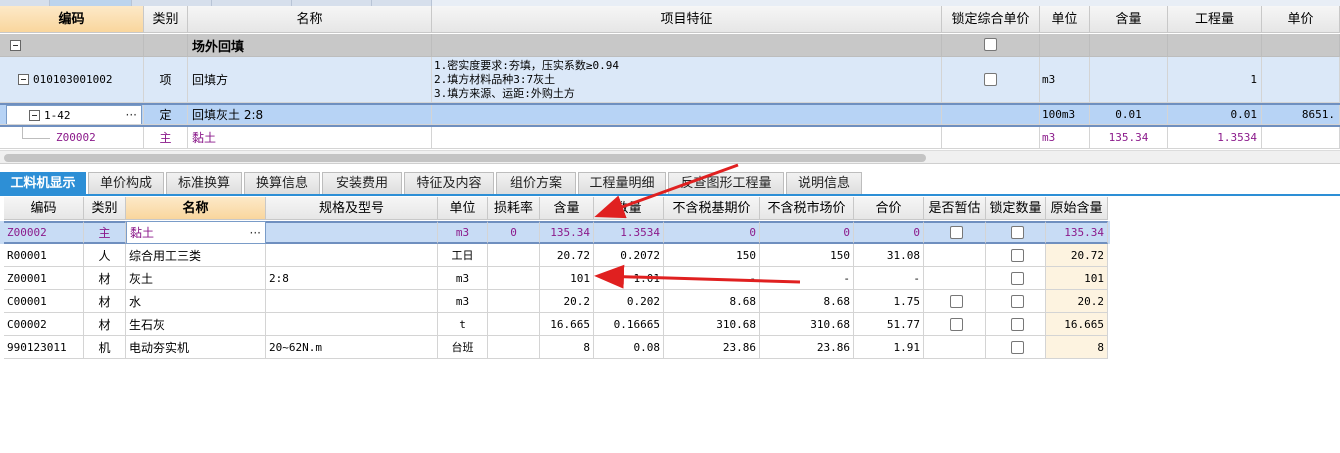 The image size is (1340, 453). What do you see at coordinates (712, 301) in the screenshot?
I see `cell-base: 8.68` at bounding box center [712, 301].